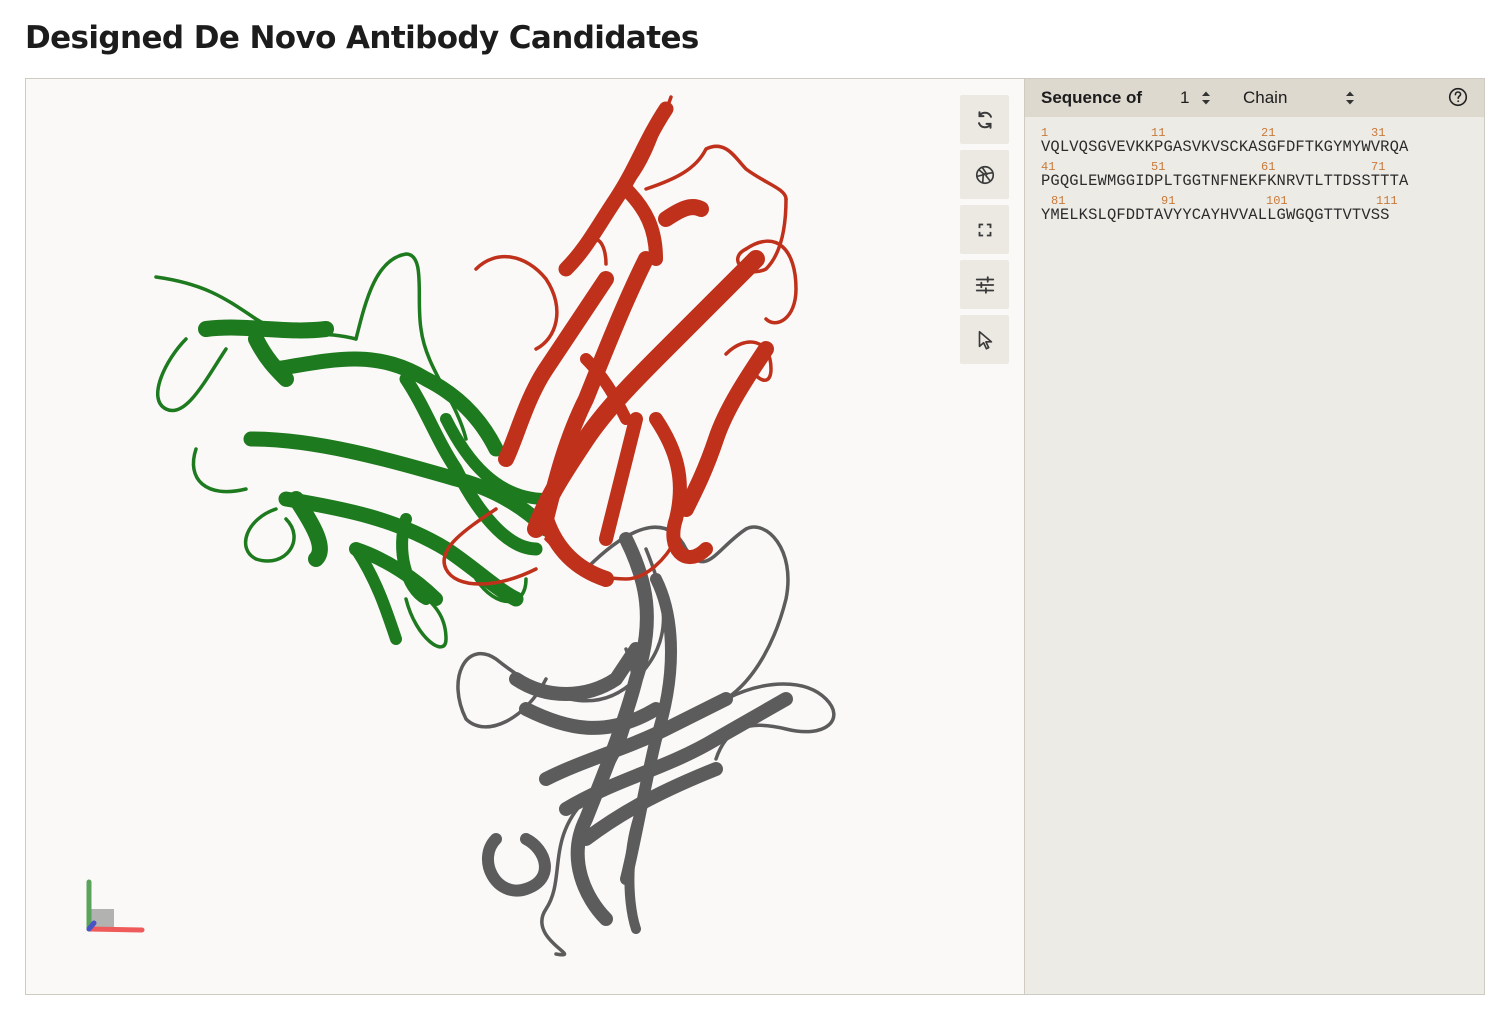  Describe the element at coordinates (1058, 201) in the screenshot. I see `residue-number: 81` at that location.